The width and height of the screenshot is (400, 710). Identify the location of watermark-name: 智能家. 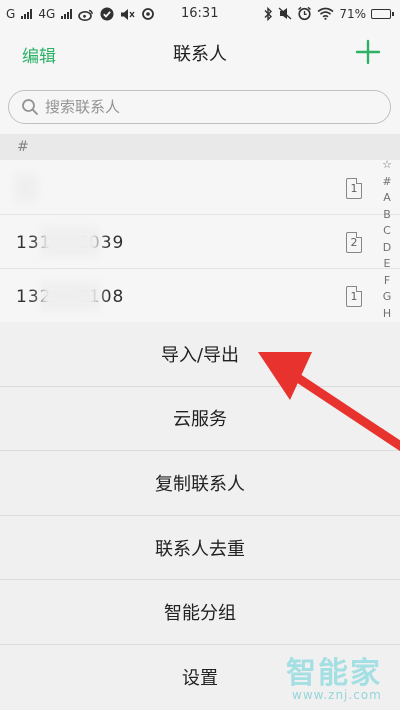
(334, 673).